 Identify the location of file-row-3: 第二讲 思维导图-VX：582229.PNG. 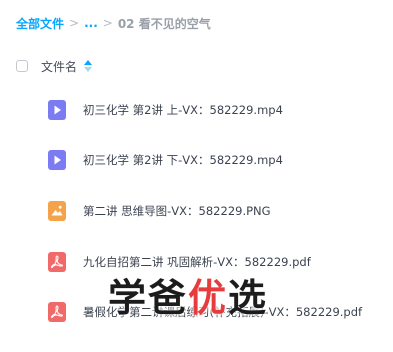
(196, 211).